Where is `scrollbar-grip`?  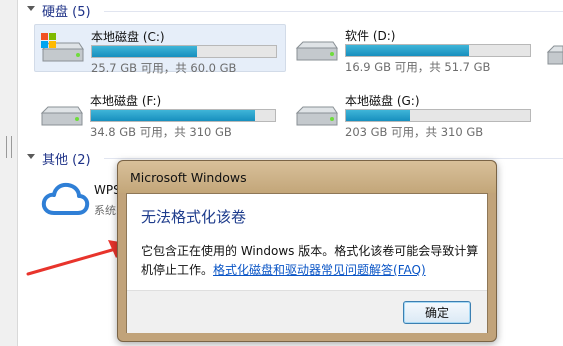 scrollbar-grip is located at coordinates (9, 147).